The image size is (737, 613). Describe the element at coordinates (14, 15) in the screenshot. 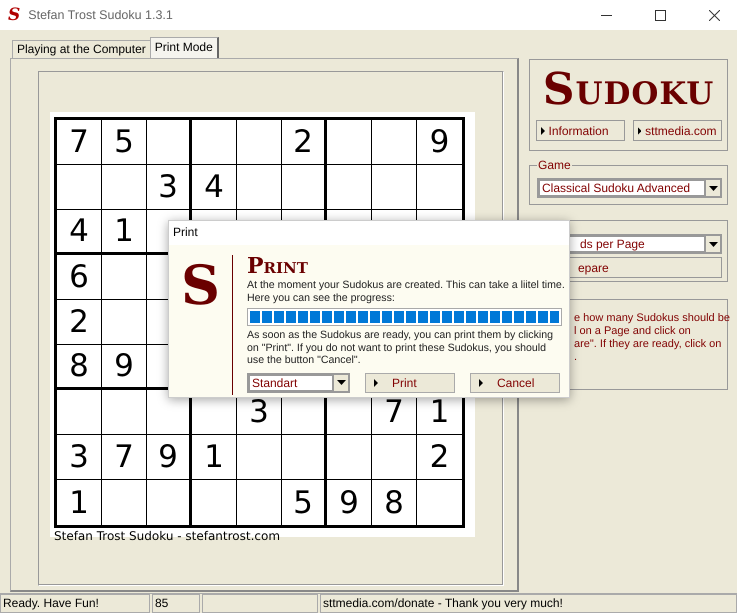

I see `app-logo: S` at that location.